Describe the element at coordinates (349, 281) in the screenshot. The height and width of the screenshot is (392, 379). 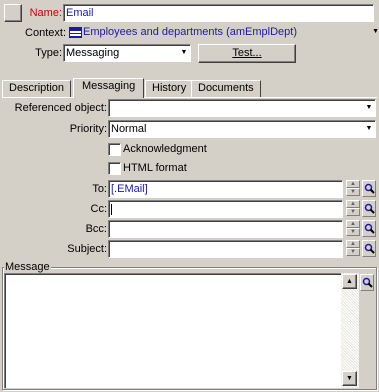
I see `scroll-up-button: ▲` at that location.